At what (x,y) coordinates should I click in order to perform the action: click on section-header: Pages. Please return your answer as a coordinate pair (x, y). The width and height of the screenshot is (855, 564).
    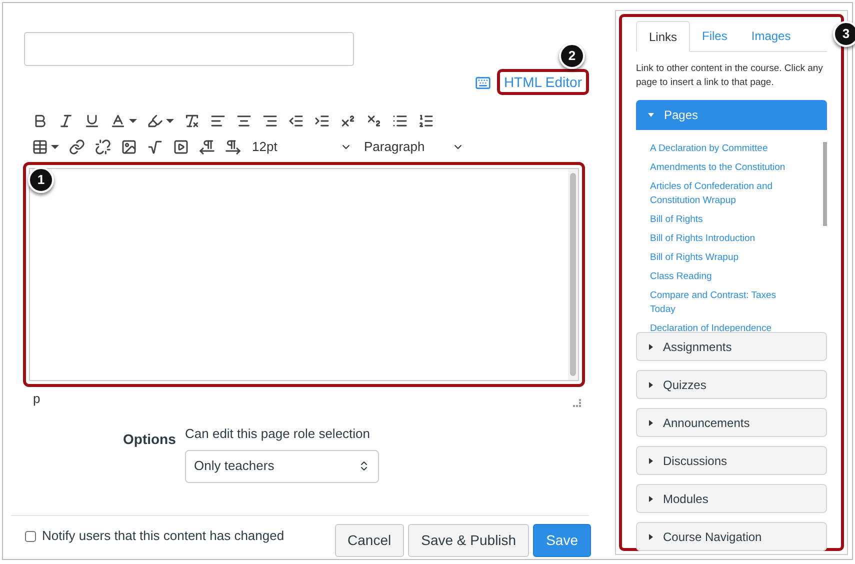
    Looking at the image, I should click on (731, 115).